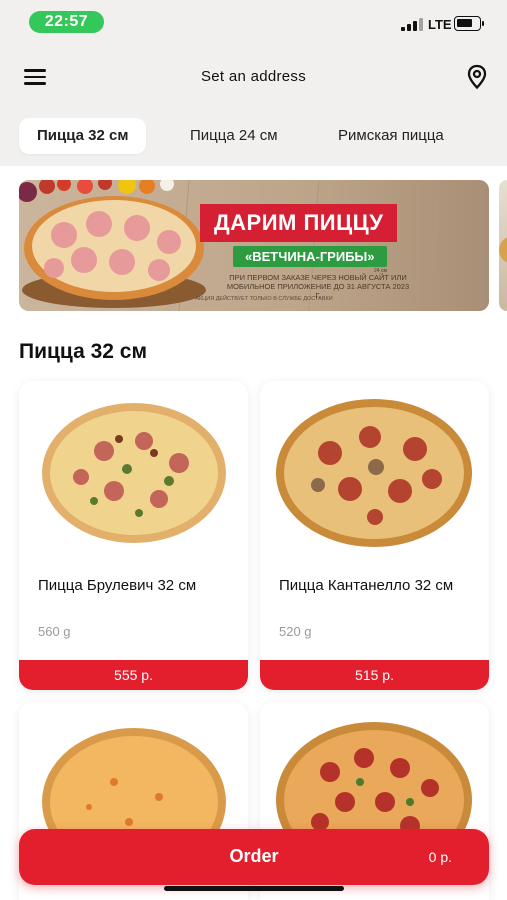 The width and height of the screenshot is (507, 900). I want to click on order-button: Order 0 р., so click(254, 857).